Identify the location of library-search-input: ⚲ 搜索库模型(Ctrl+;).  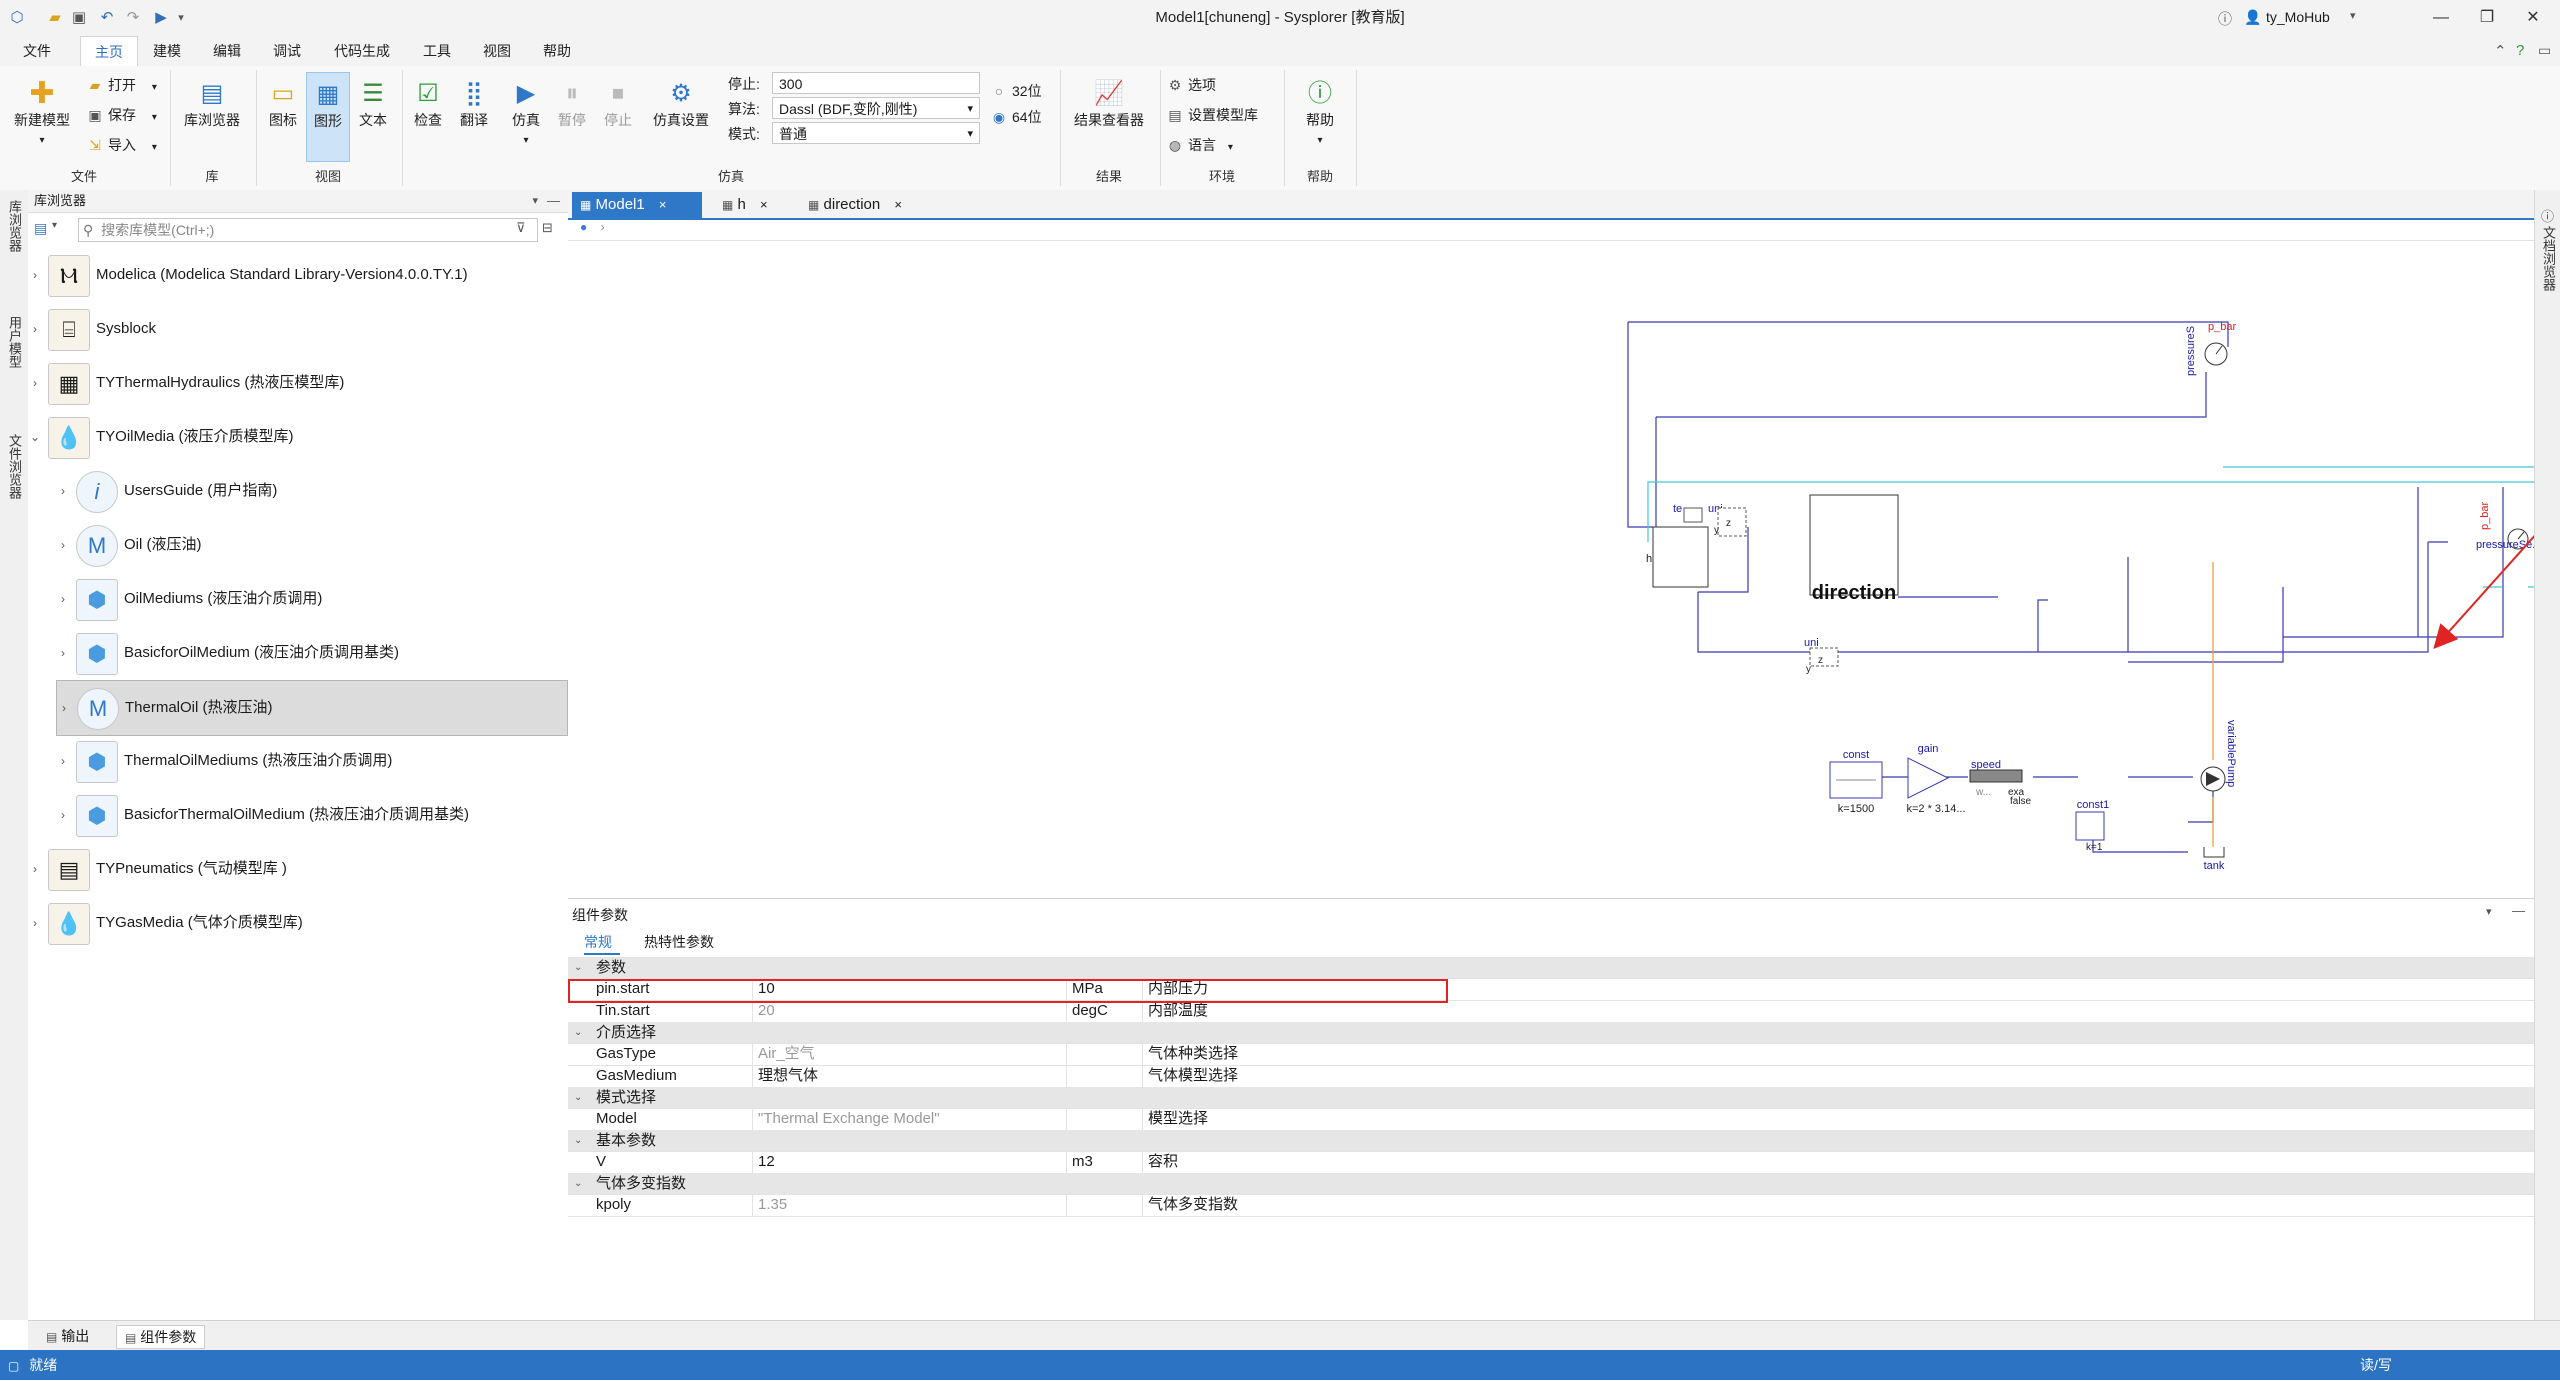
(308, 230).